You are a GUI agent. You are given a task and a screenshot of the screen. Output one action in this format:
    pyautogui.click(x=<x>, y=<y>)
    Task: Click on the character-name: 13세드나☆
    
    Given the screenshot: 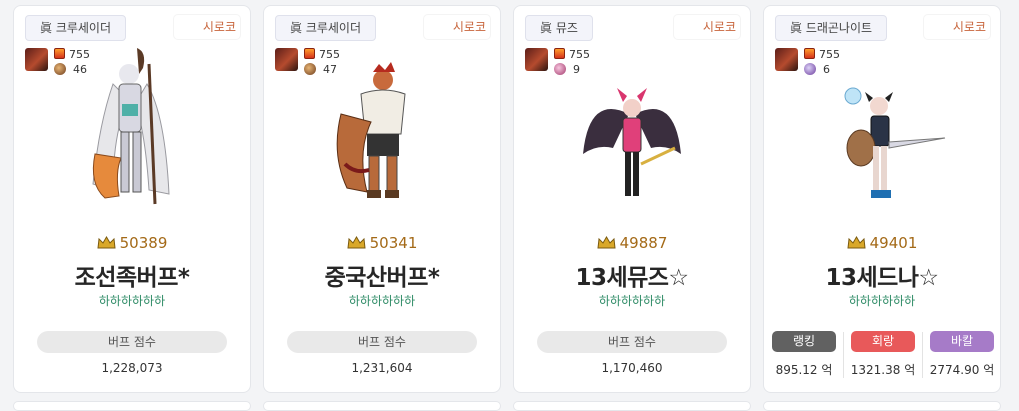 What is the action you would take?
    pyautogui.click(x=882, y=275)
    